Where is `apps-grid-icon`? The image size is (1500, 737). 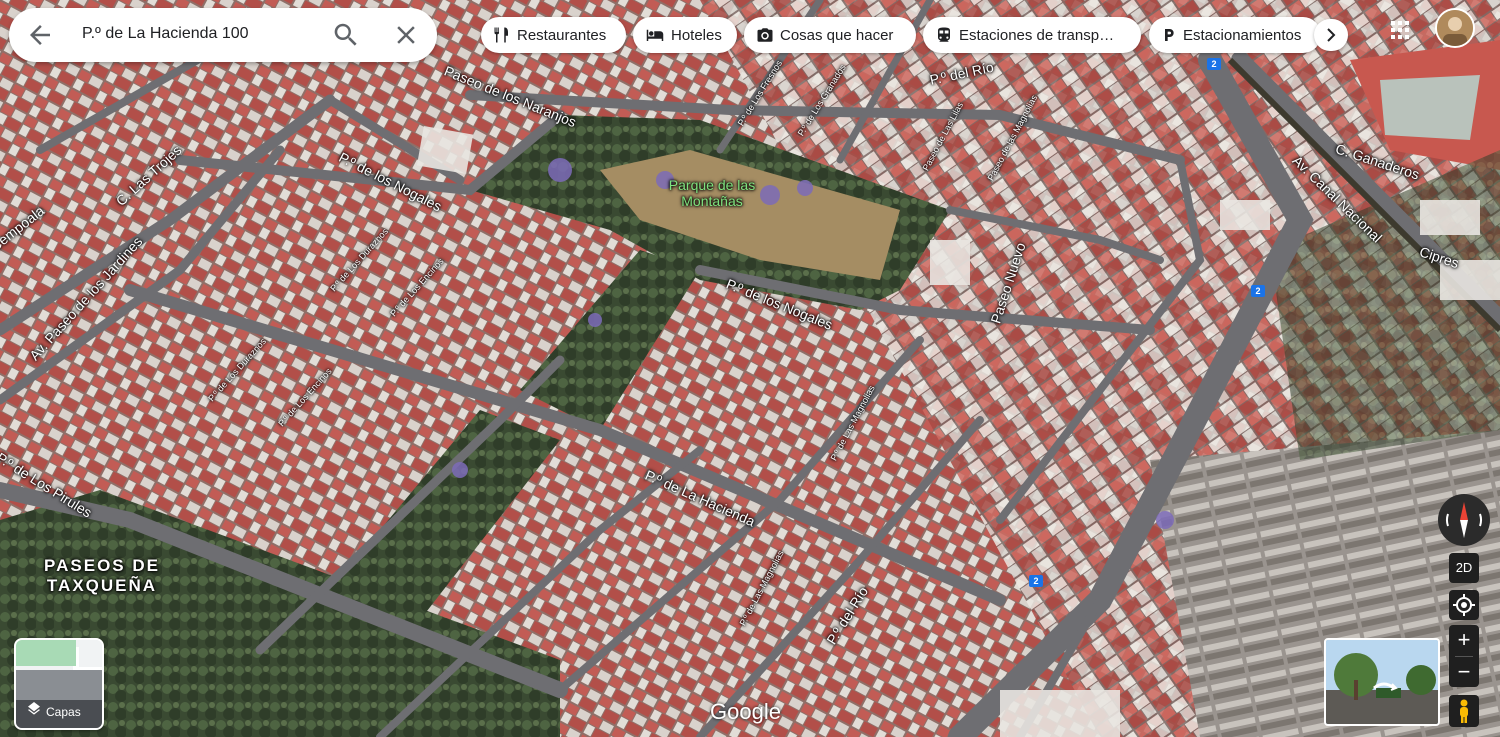 apps-grid-icon is located at coordinates (1400, 30).